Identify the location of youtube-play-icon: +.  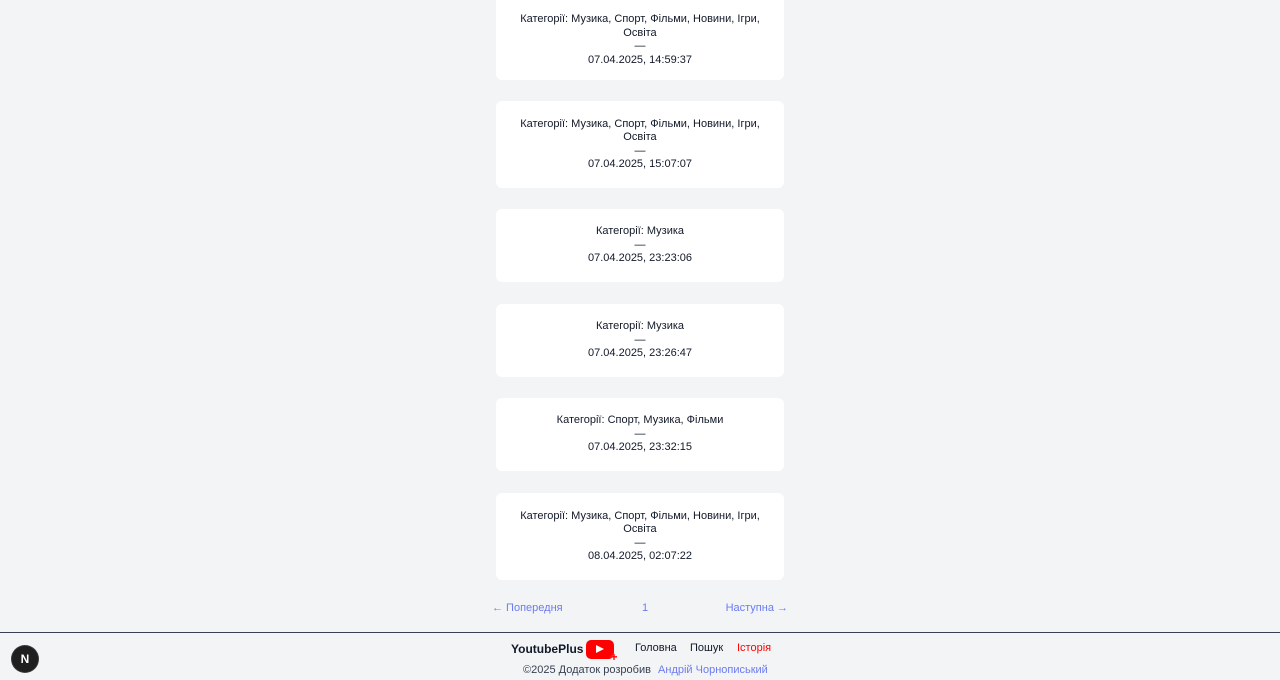
(601, 651).